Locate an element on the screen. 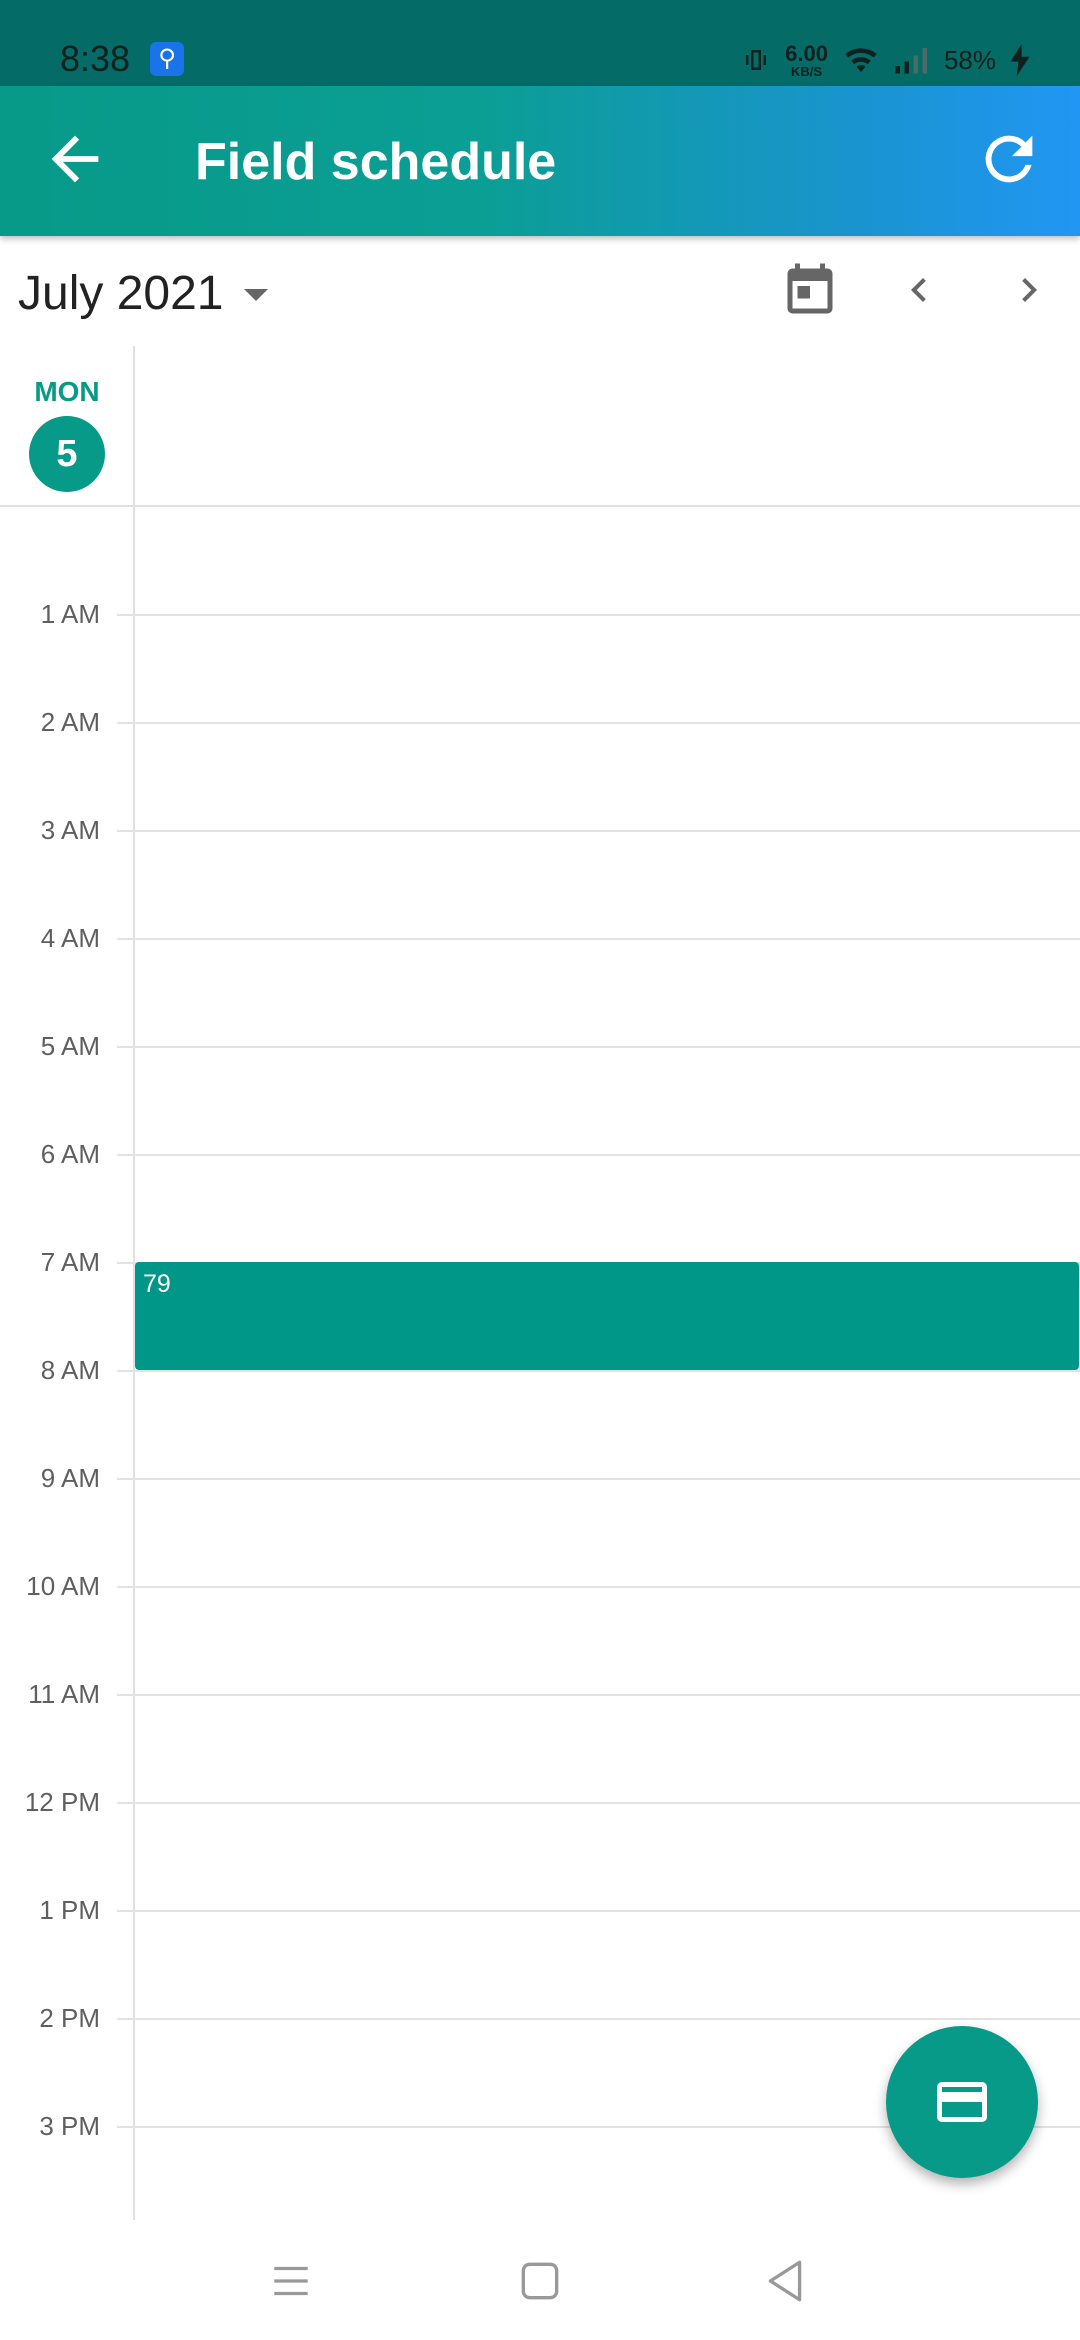 The width and height of the screenshot is (1080, 2340). weekday-label: MON is located at coordinates (67, 391).